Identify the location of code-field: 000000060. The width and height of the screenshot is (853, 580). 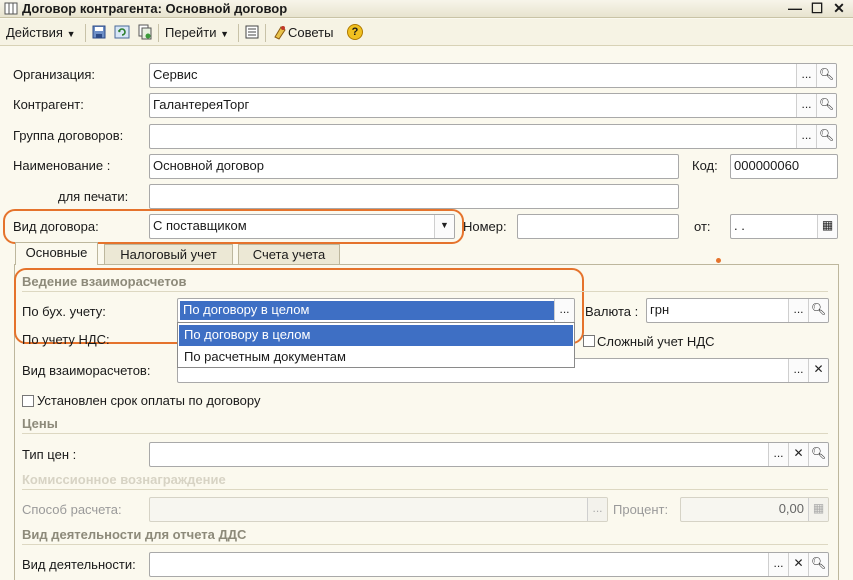
(784, 166).